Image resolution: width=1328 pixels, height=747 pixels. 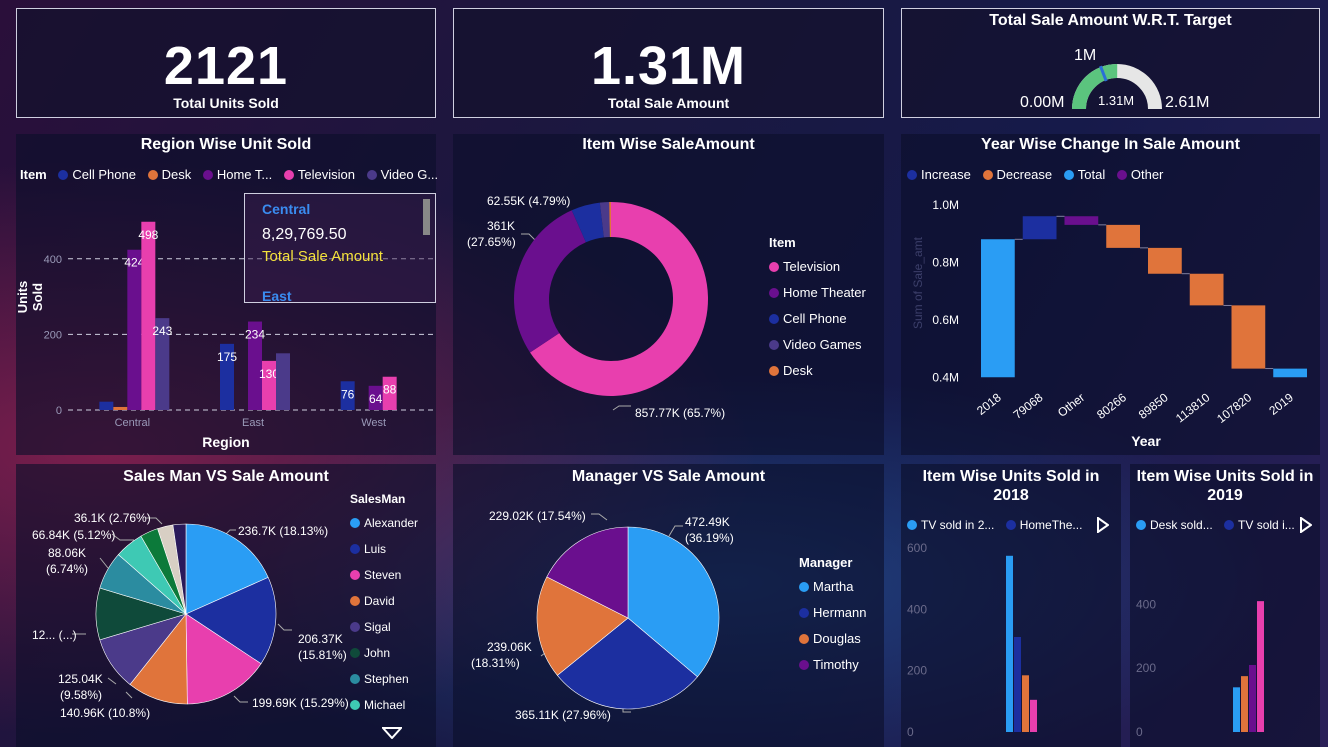 What do you see at coordinates (384, 549) in the screenshot?
I see `legend-item-luis: Luis` at bounding box center [384, 549].